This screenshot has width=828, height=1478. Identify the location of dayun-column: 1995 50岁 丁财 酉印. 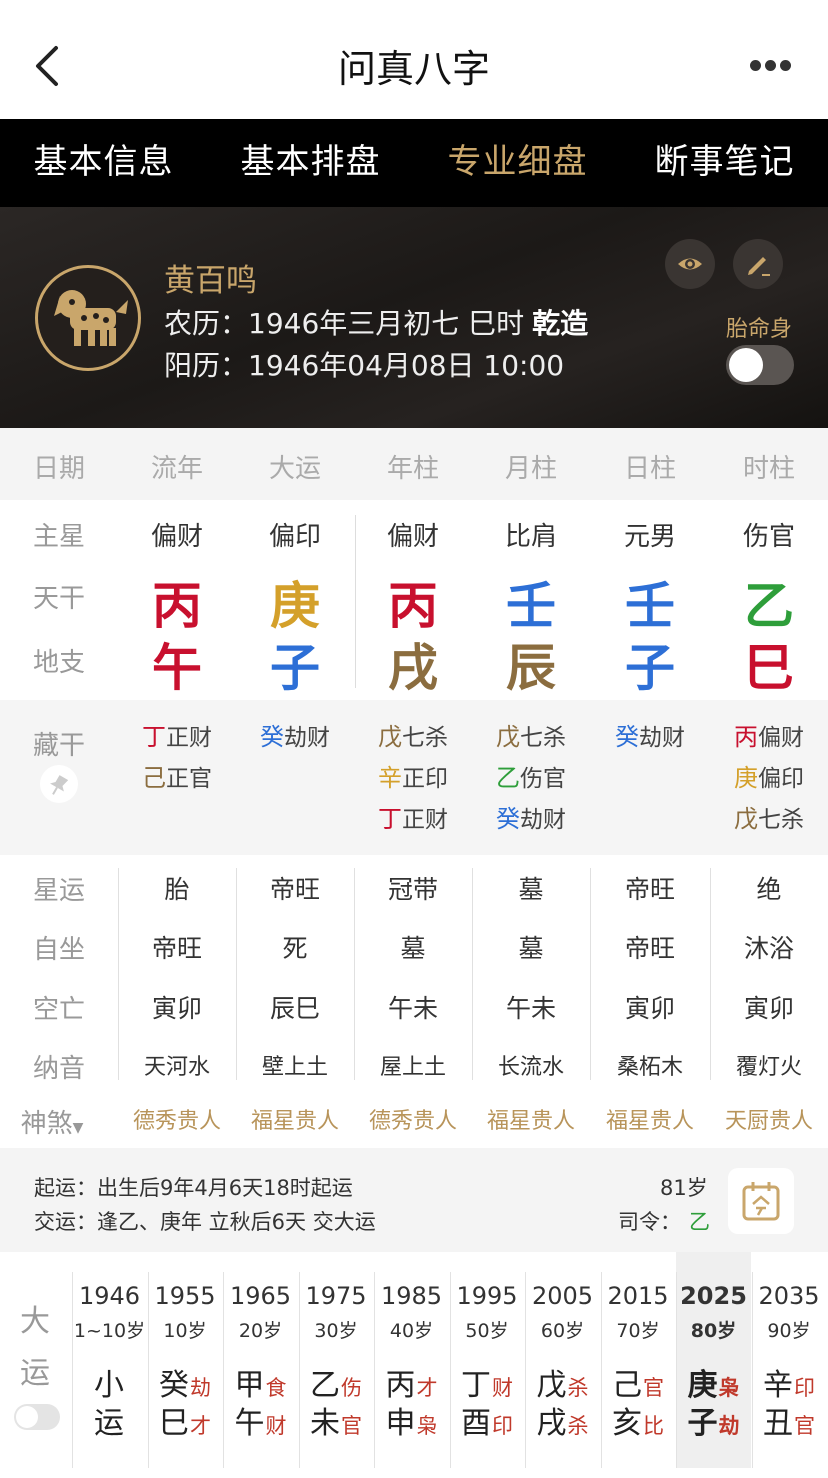
(487, 1360).